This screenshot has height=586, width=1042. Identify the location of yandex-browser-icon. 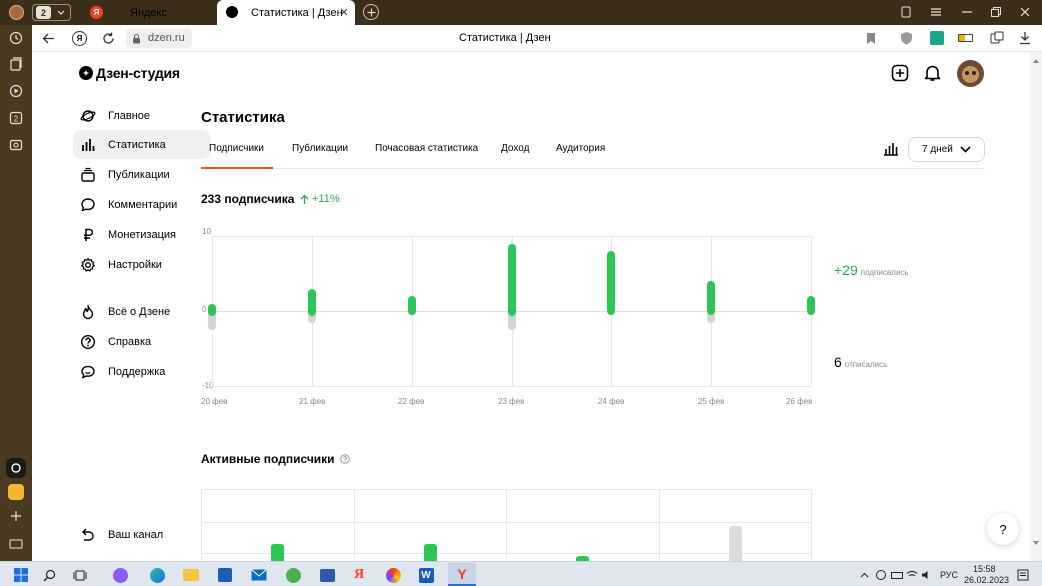
(393, 575).